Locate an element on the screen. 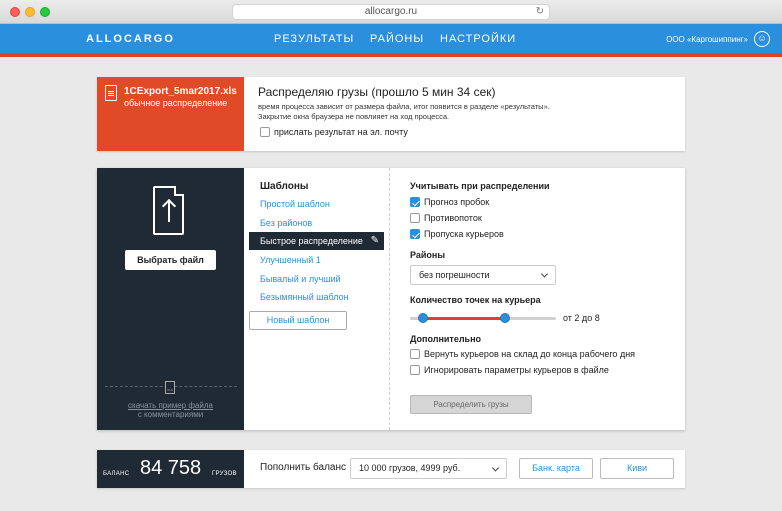 This screenshot has width=782, height=511. email-checkbox-label: прислать результат на эл. почту is located at coordinates (341, 132).